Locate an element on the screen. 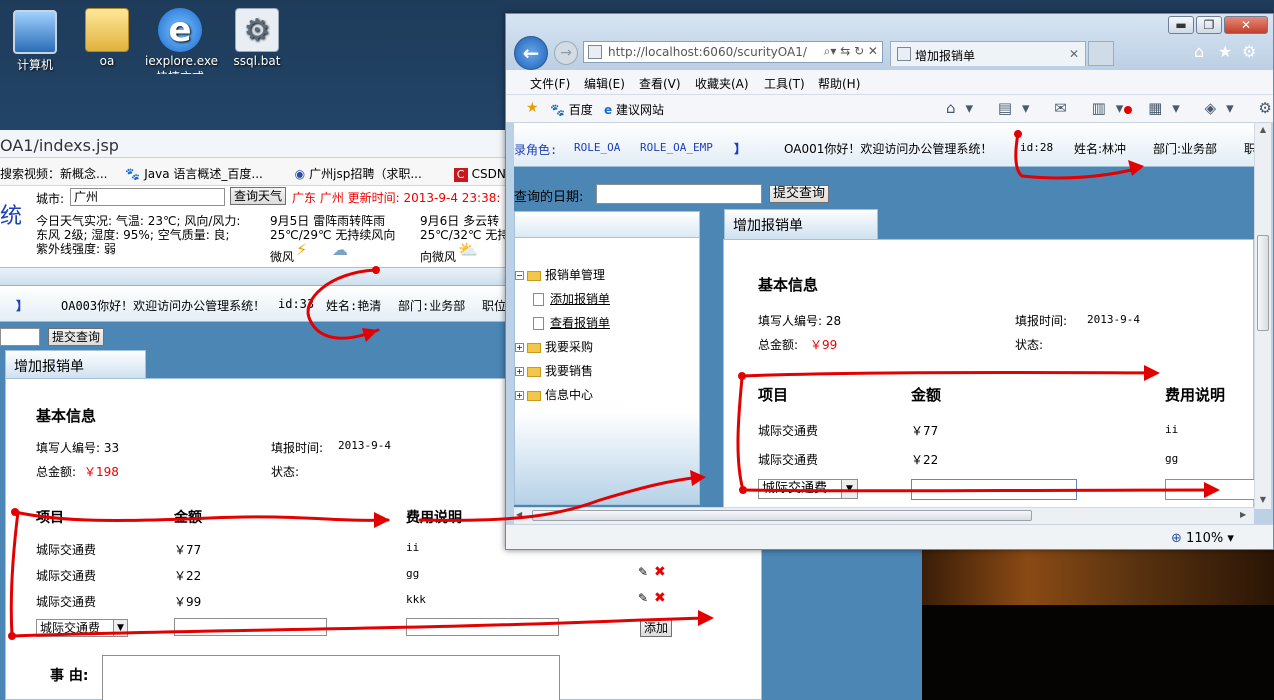 The image size is (1274, 700). folder-icon is located at coordinates (107, 30).